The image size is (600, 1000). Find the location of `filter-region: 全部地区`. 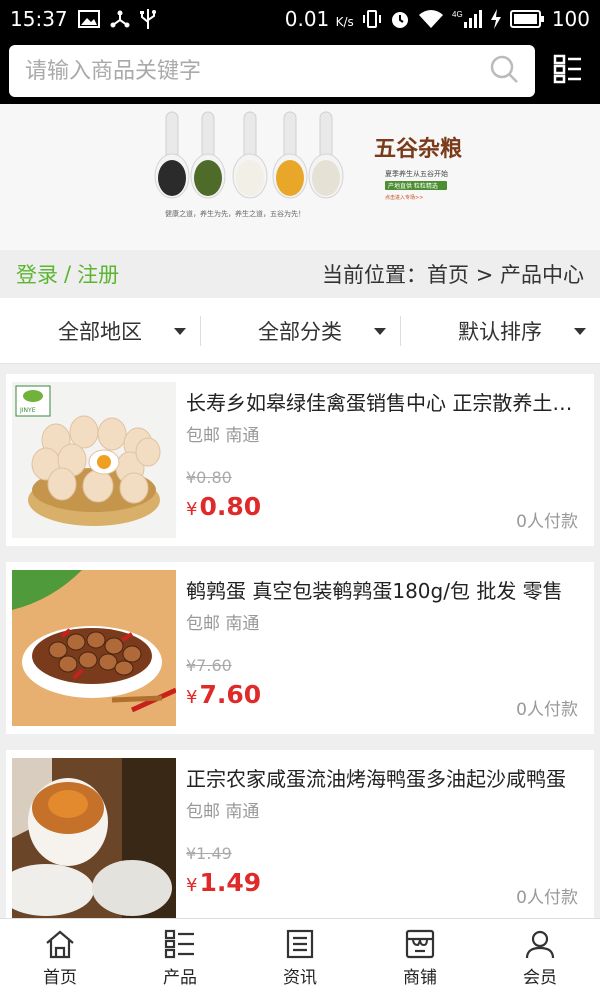

filter-region: 全部地区 is located at coordinates (100, 330).